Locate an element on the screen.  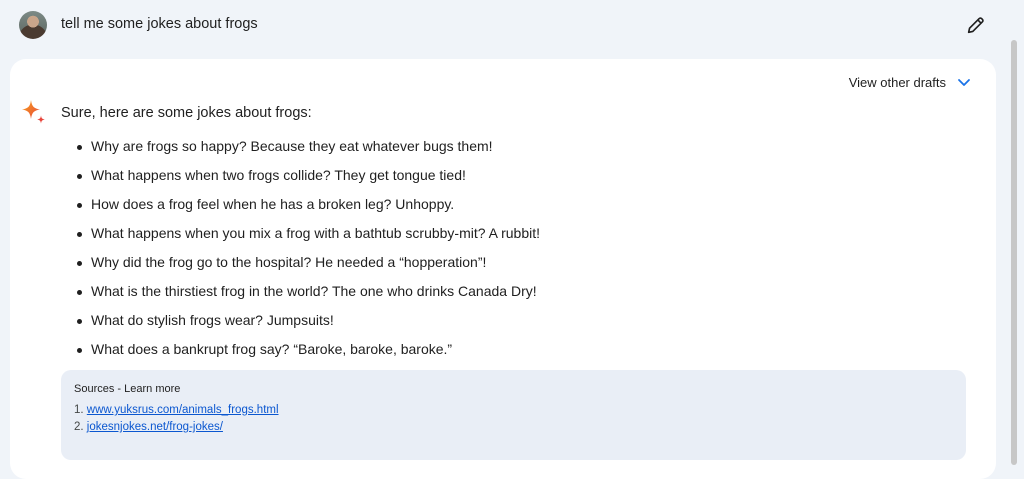
prompt-row: tell me some jokes about frogs is located at coordinates (505, 27).